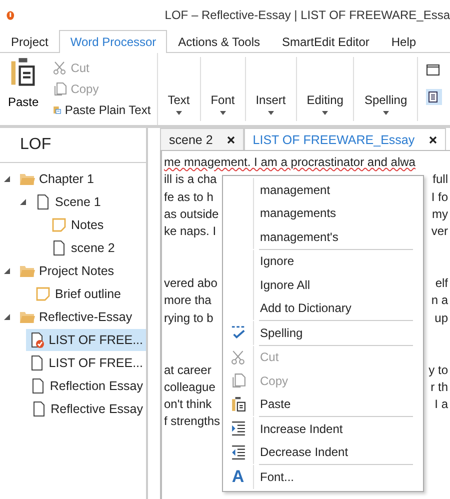 Image resolution: width=450 pixels, height=499 pixels. What do you see at coordinates (86, 385) in the screenshot?
I see `binder-item: Reflection Essay` at bounding box center [86, 385].